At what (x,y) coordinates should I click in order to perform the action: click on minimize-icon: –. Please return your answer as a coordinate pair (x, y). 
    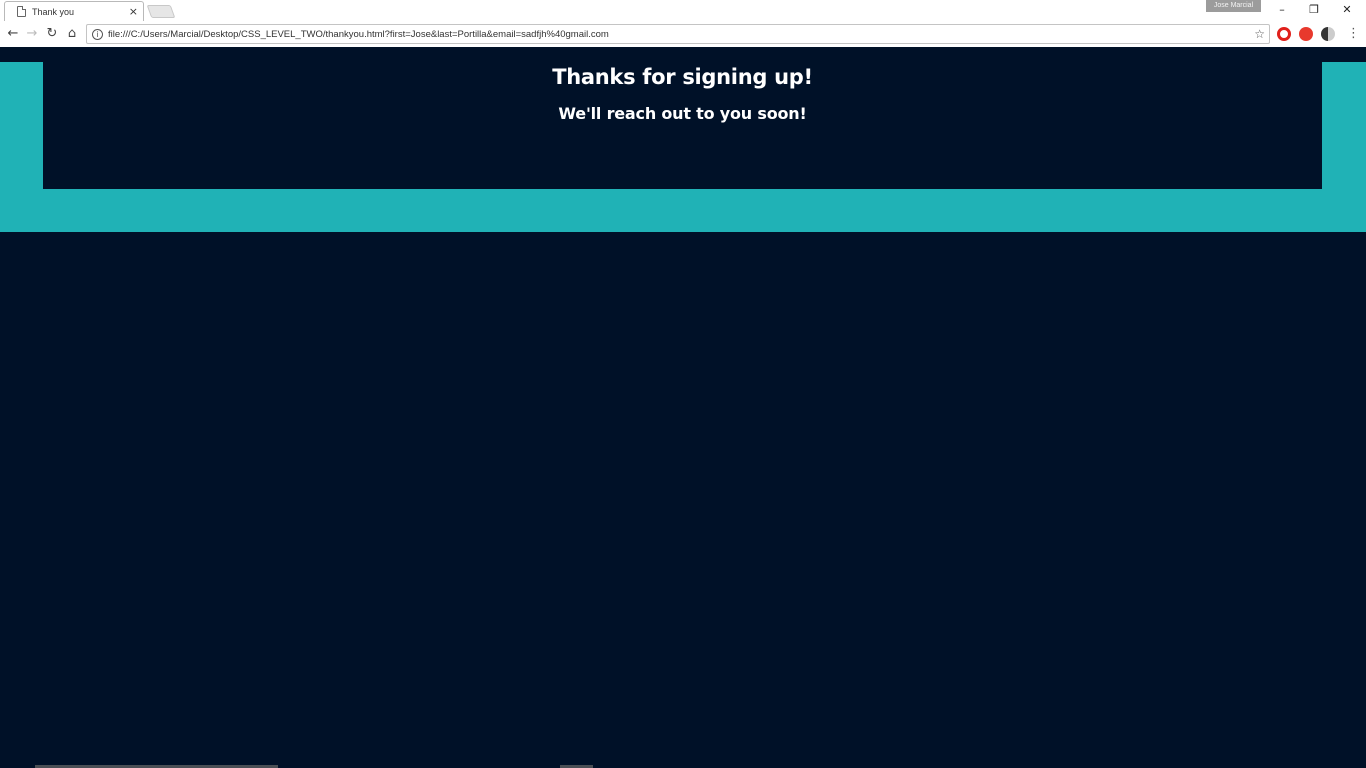
    Looking at the image, I should click on (1282, 10).